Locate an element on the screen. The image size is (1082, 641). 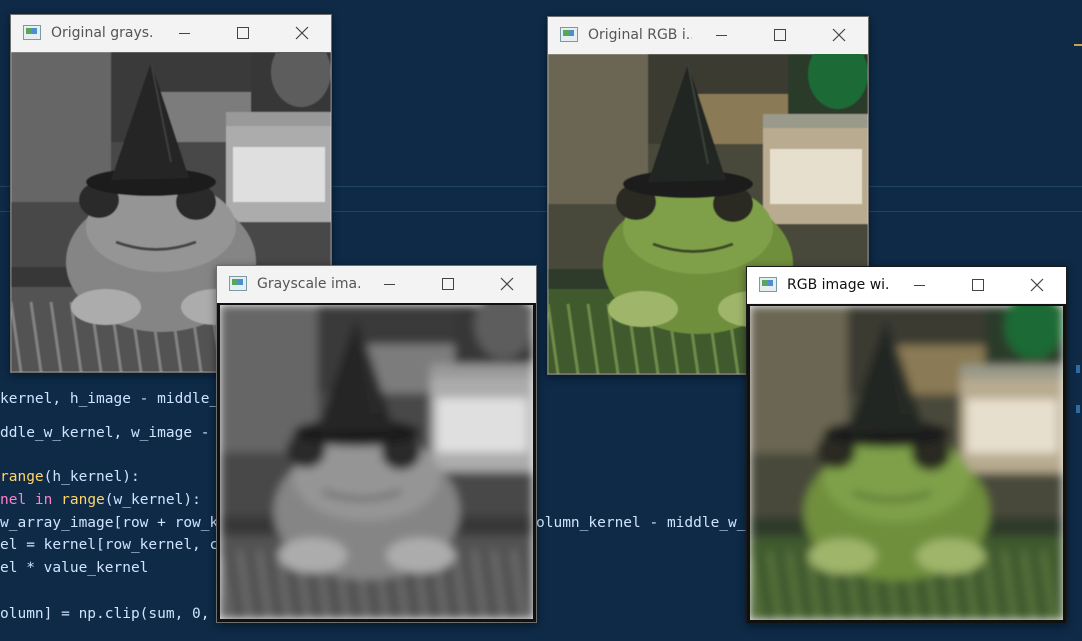
code-line: el * value_kernel is located at coordinates (74, 568).